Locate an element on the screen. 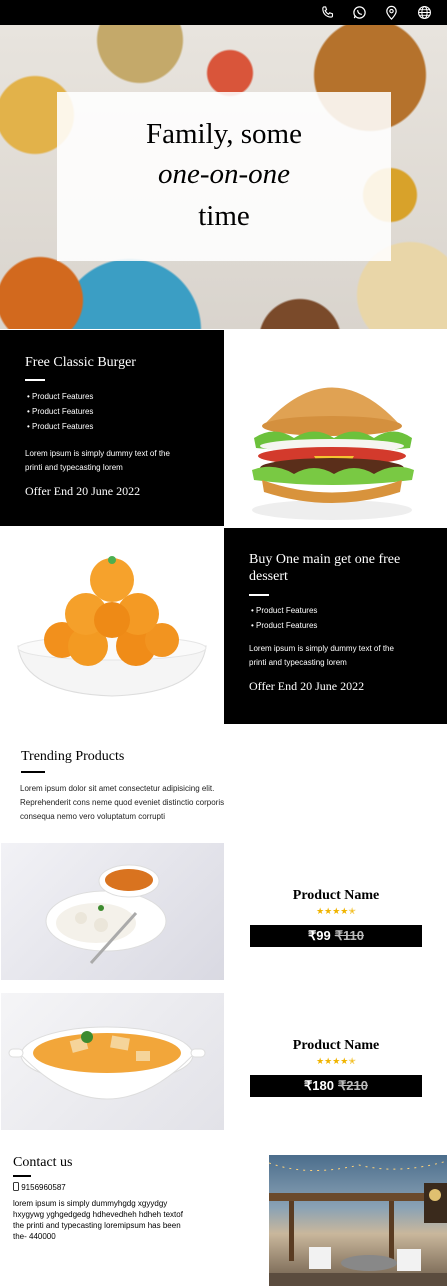  top-bar is located at coordinates (223, 12).